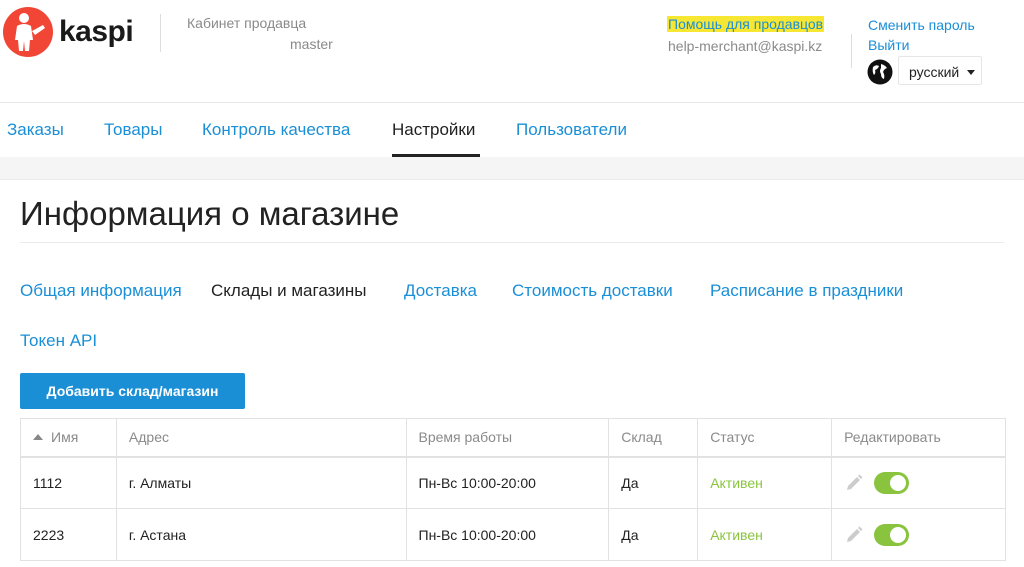  I want to click on header-divider-right, so click(851, 51).